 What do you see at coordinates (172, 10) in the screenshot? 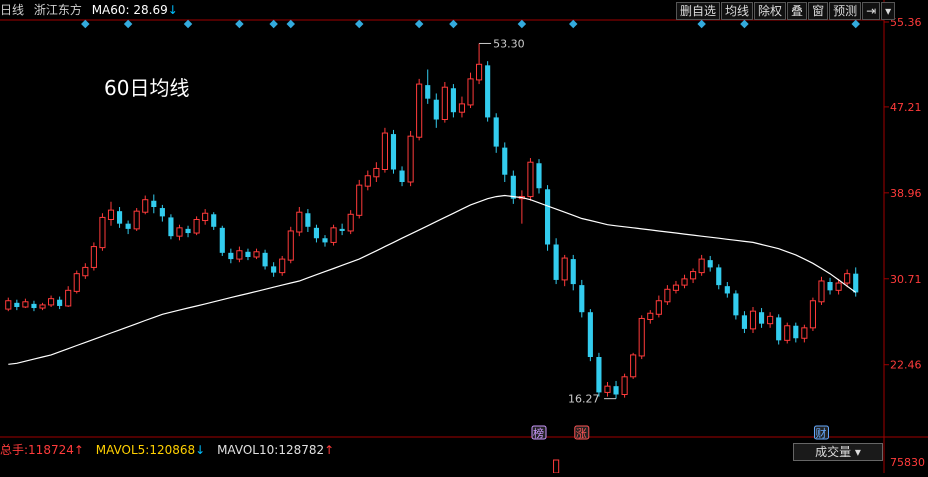
I see `ma60-arrow: ↓` at bounding box center [172, 10].